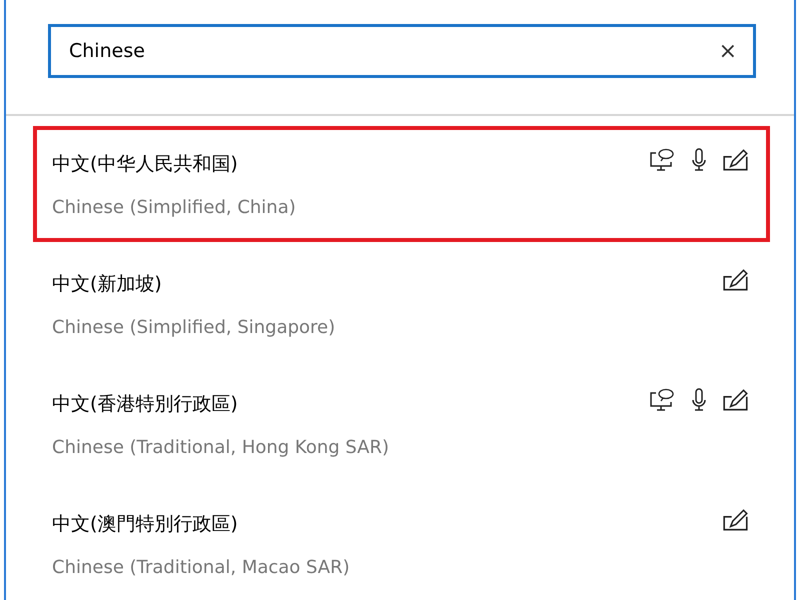  Describe the element at coordinates (201, 567) in the screenshot. I see `language-description: Chinese (Traditional, Macao SAR)` at that location.